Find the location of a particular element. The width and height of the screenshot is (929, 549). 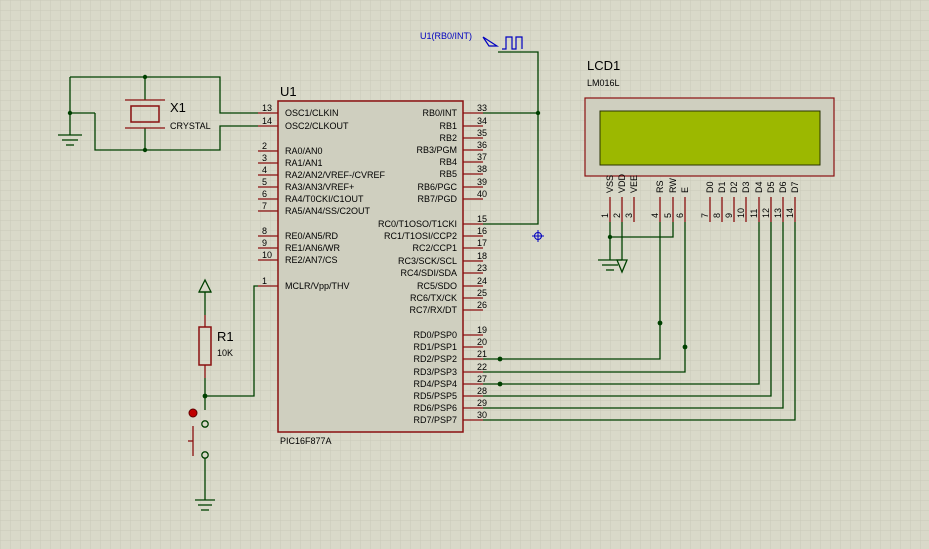

pin-number: 40 is located at coordinates (482, 194).